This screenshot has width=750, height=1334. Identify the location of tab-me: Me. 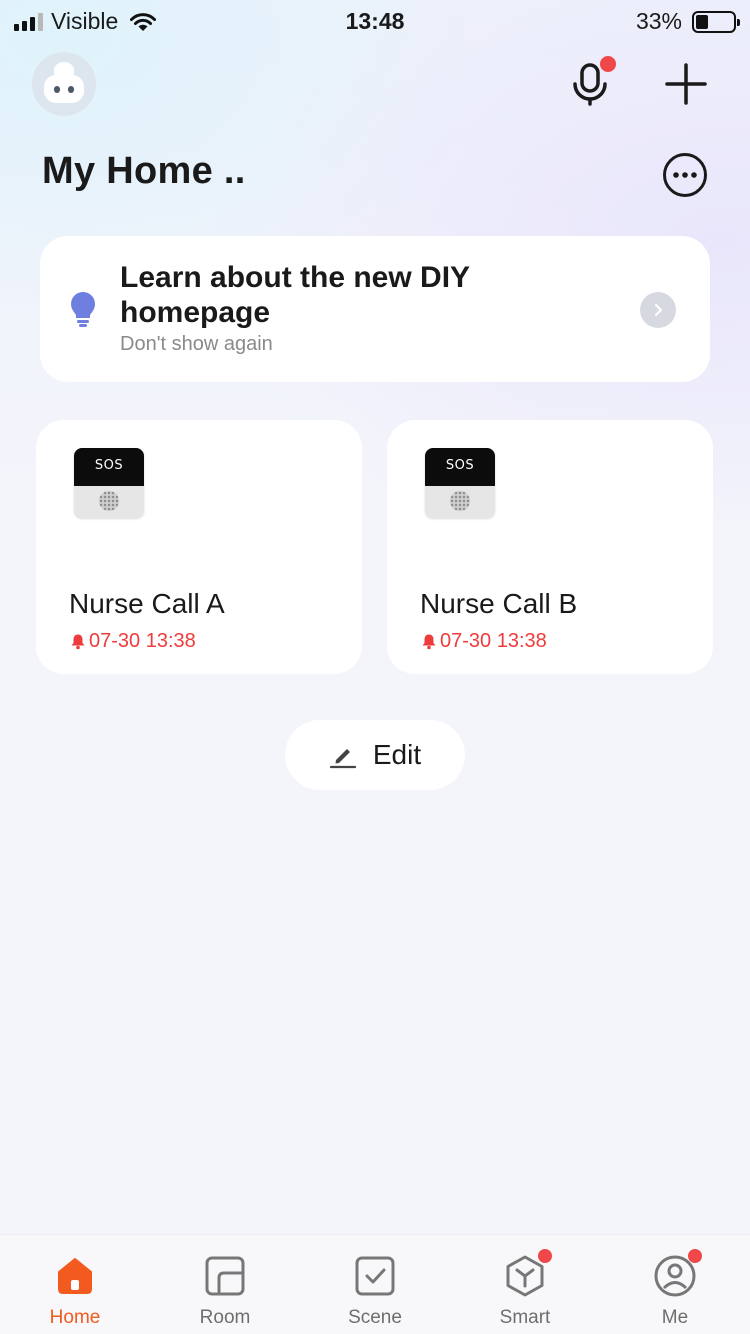
(675, 1284).